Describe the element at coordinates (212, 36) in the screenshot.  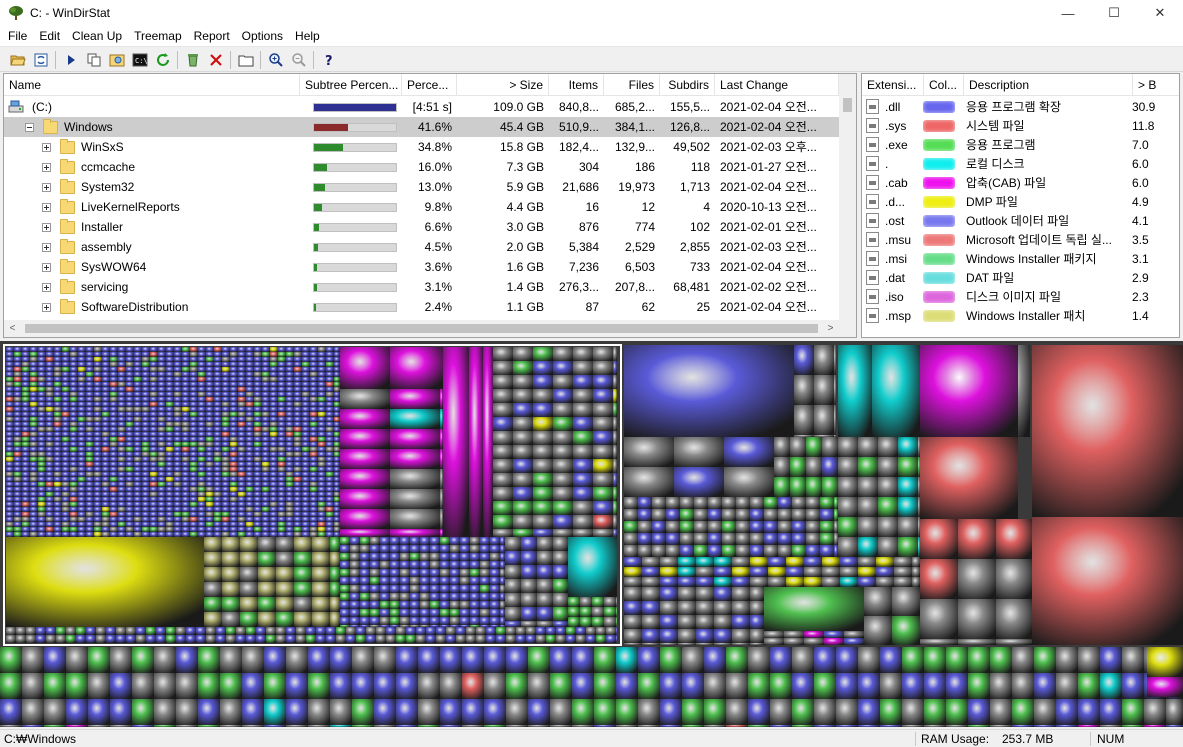
I see `menu-report: Report` at that location.